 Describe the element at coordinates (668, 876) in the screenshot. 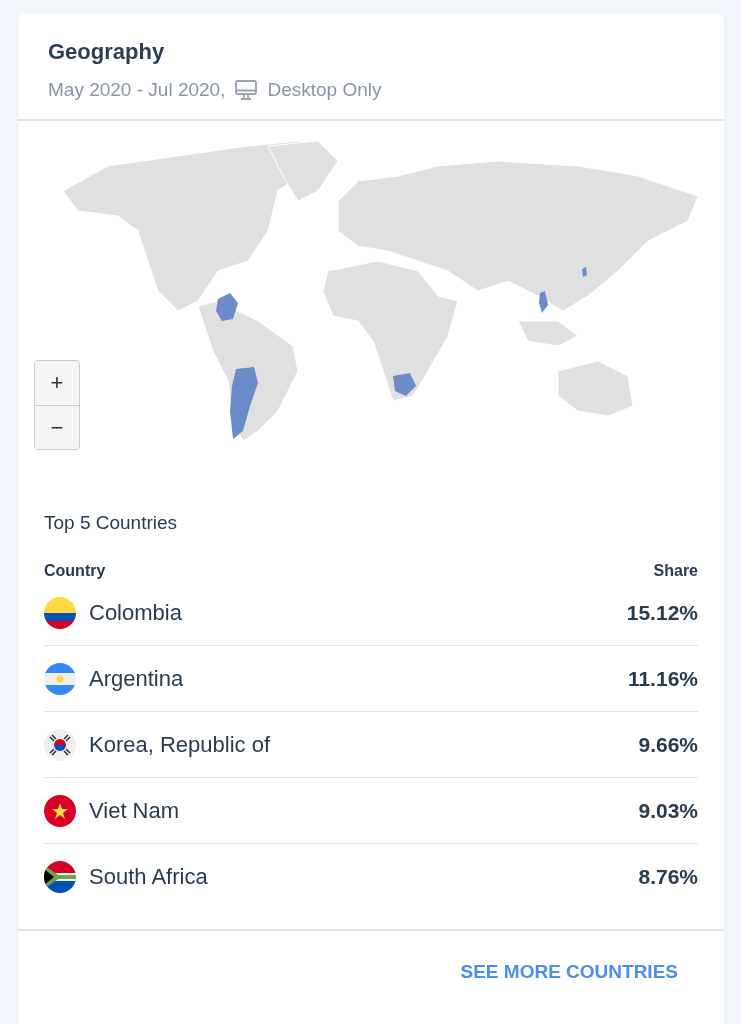

I see `country-share: 8.76%` at that location.